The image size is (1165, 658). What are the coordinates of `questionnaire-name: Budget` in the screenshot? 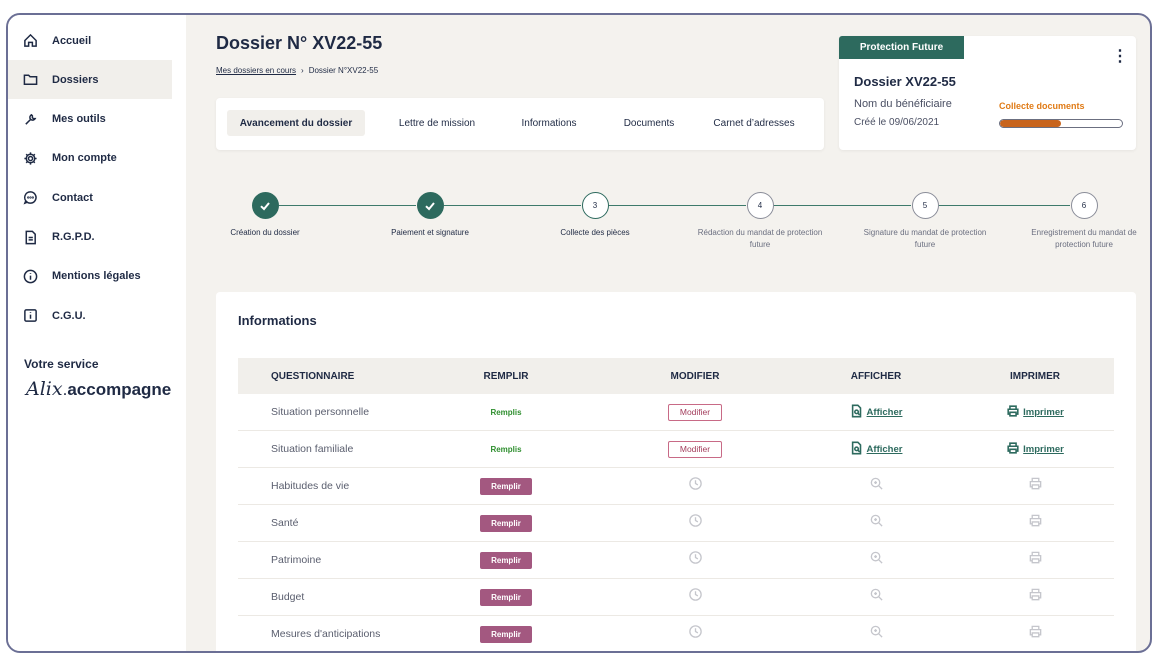 It's located at (288, 597).